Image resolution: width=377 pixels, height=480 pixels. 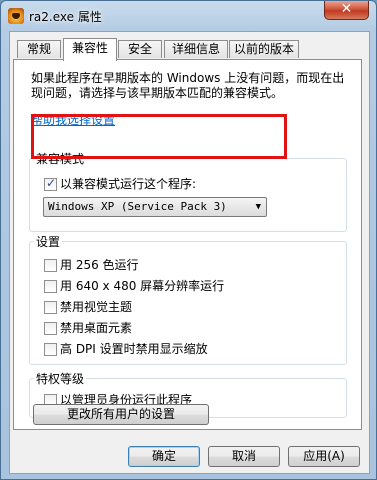 What do you see at coordinates (50, 286) in the screenshot?
I see `setting-640x480-checkbox` at bounding box center [50, 286].